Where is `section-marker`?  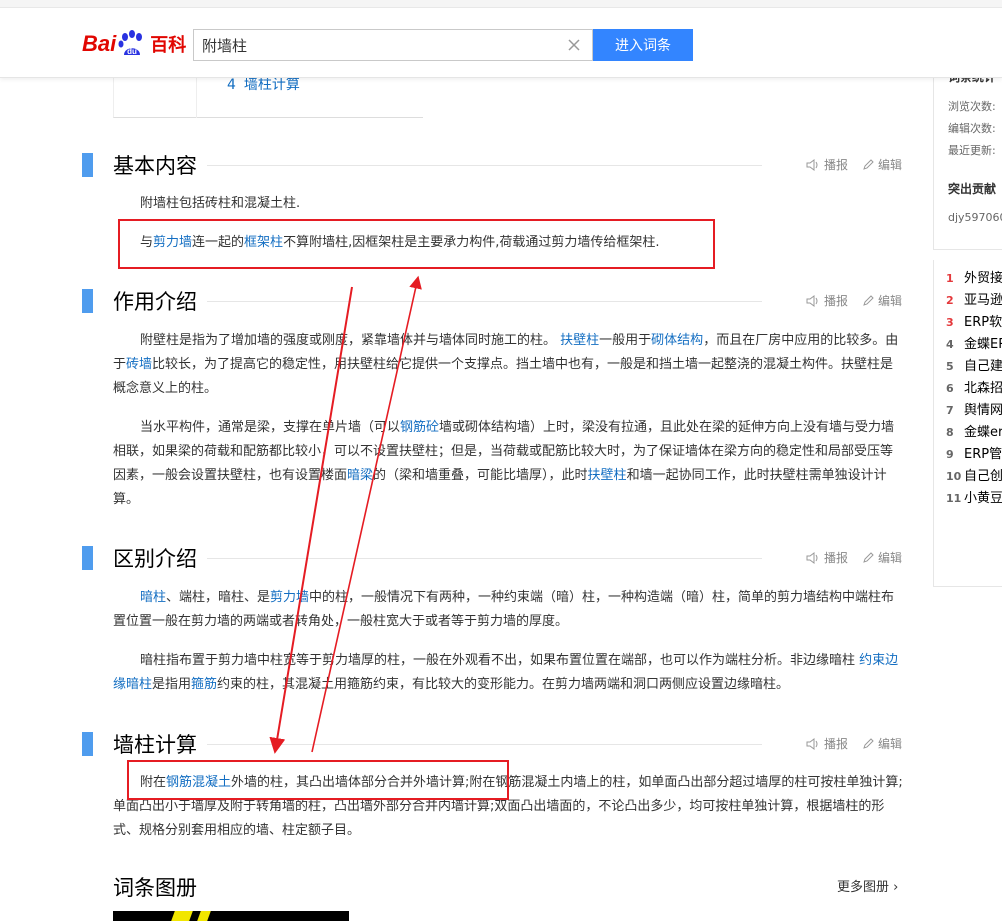 section-marker is located at coordinates (87, 744).